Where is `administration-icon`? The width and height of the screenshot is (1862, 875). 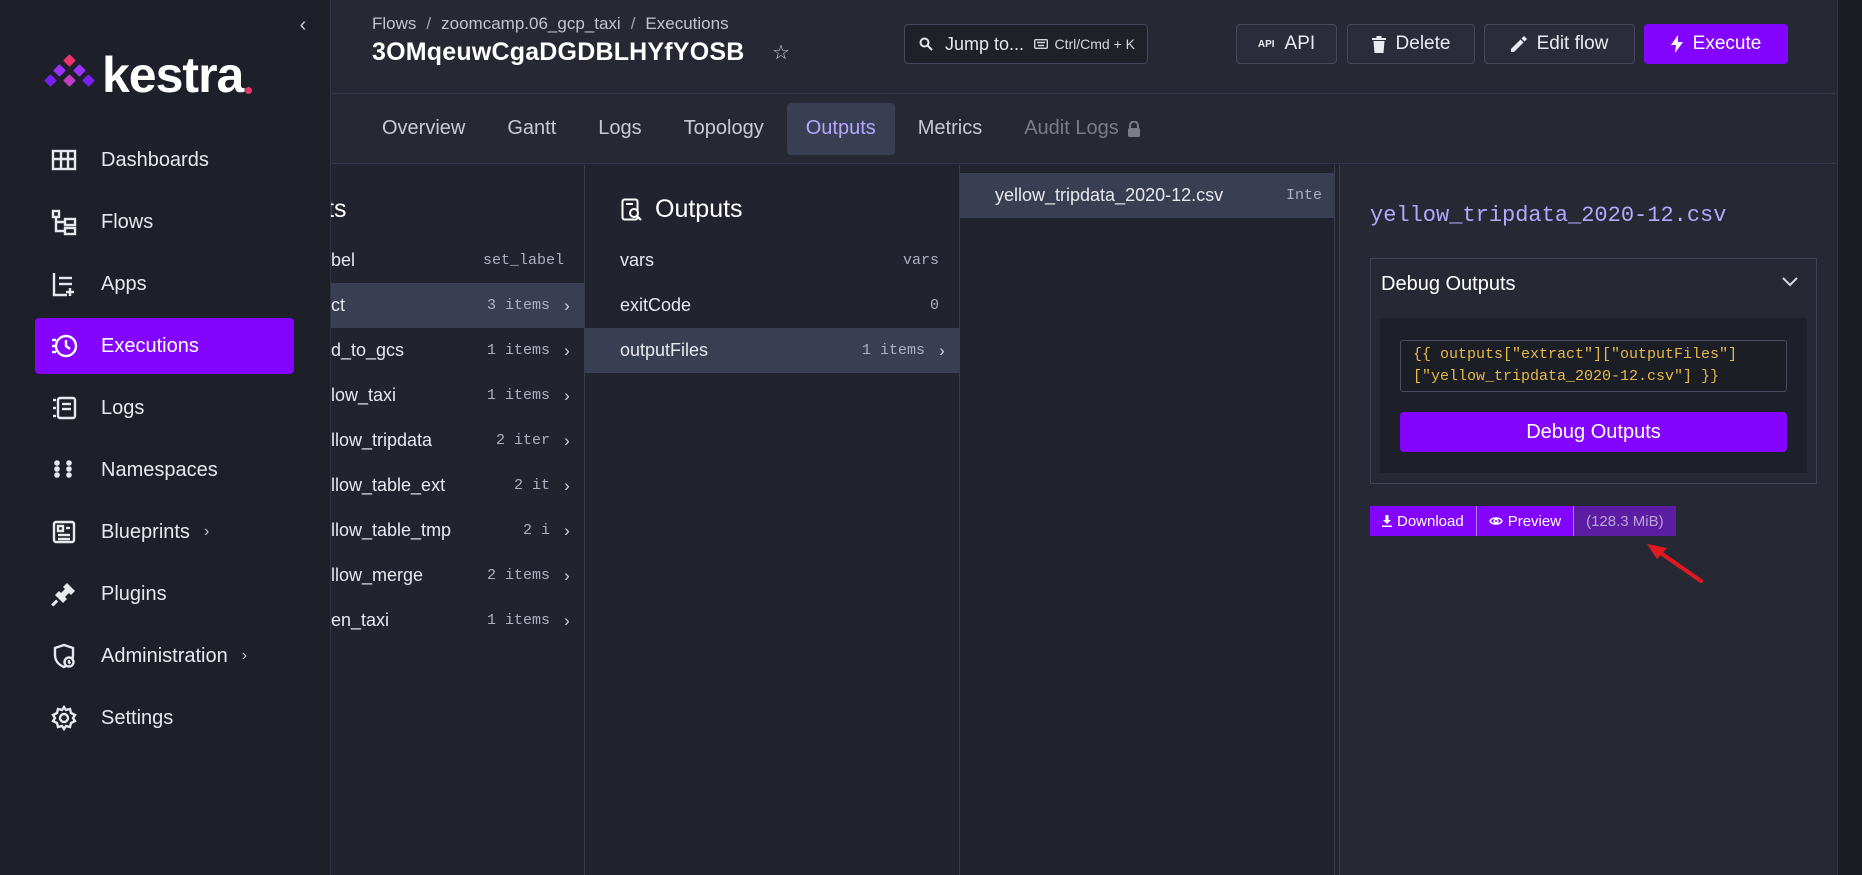 administration-icon is located at coordinates (64, 656).